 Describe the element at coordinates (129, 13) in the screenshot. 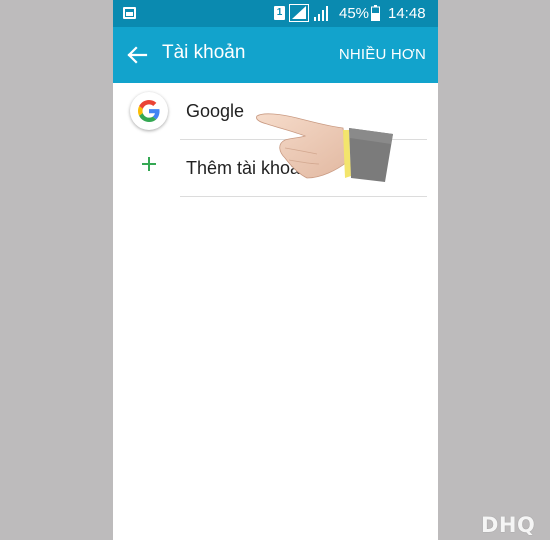

I see `gallery-notification-icon` at that location.